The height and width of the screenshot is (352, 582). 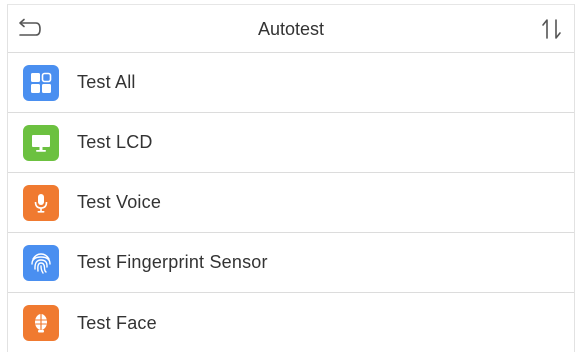 I want to click on menu-item-label: Test Fingerprint Sensor, so click(x=172, y=262).